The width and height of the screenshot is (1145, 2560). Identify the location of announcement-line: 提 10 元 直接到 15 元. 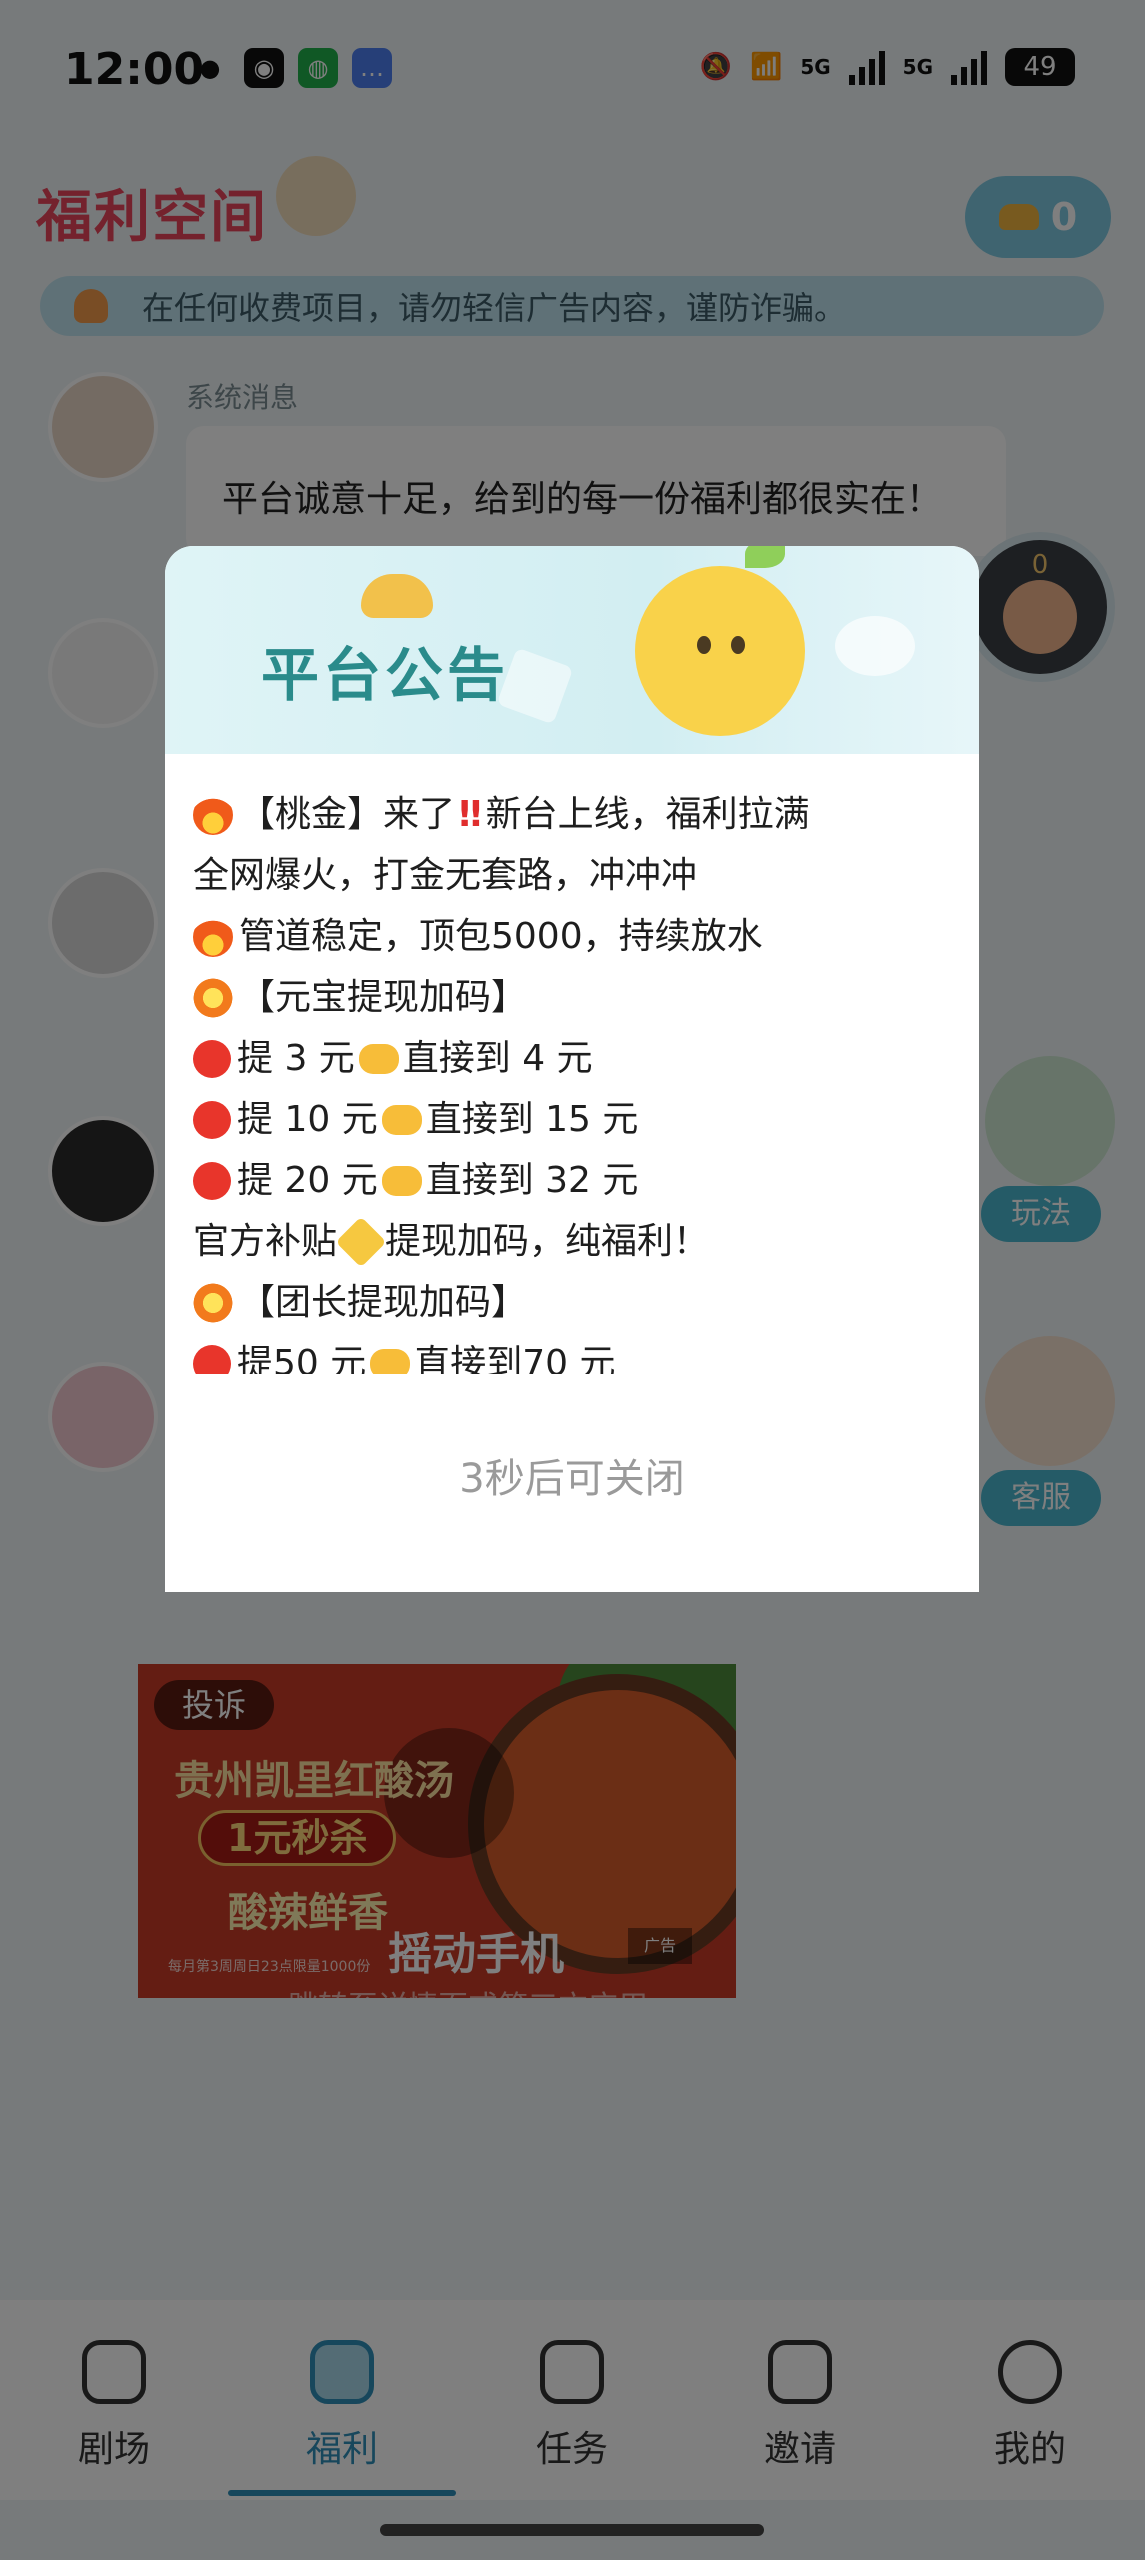
(578, 1119).